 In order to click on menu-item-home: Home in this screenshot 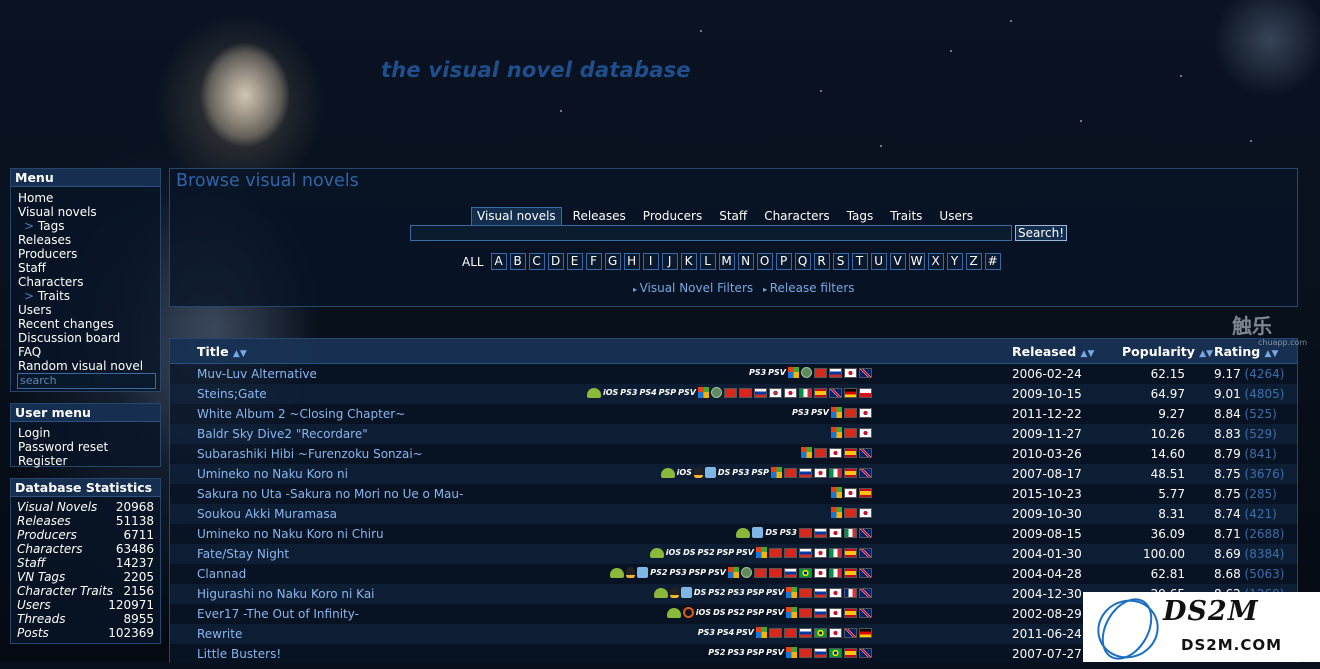, I will do `click(89, 198)`.